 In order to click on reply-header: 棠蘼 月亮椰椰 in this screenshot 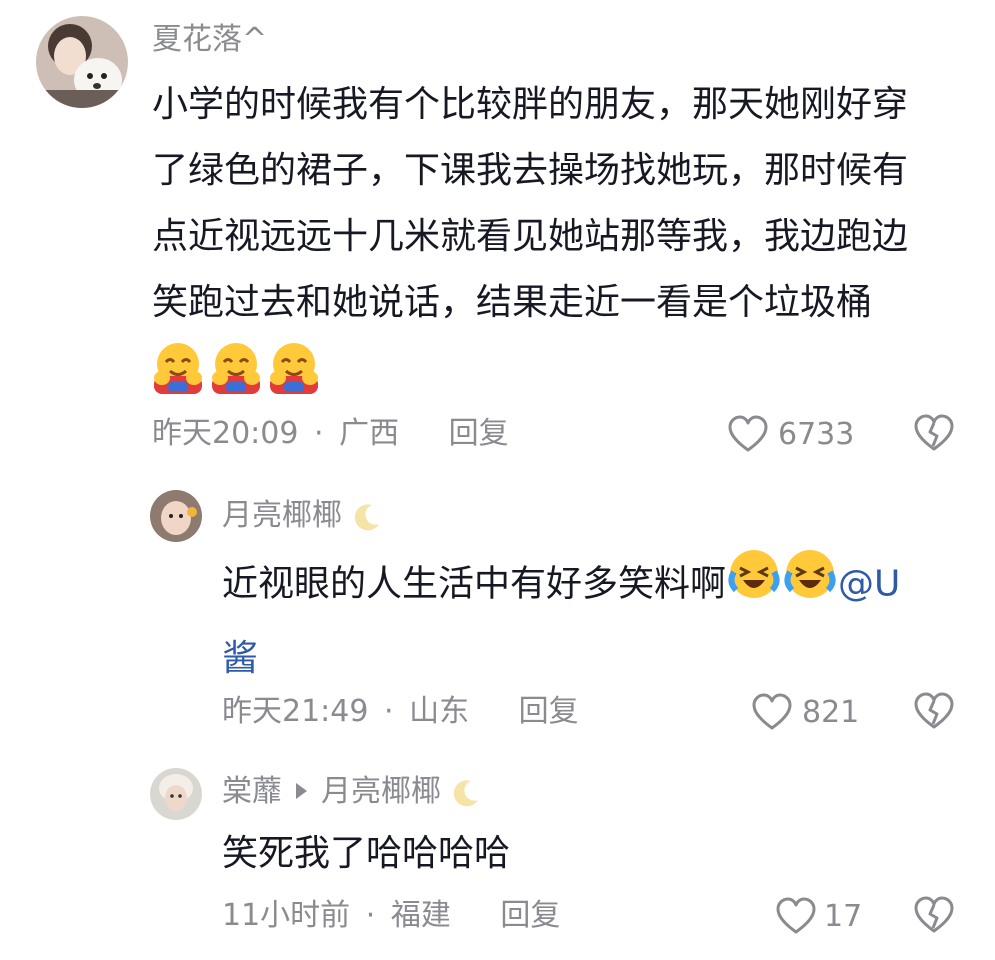, I will do `click(351, 792)`.